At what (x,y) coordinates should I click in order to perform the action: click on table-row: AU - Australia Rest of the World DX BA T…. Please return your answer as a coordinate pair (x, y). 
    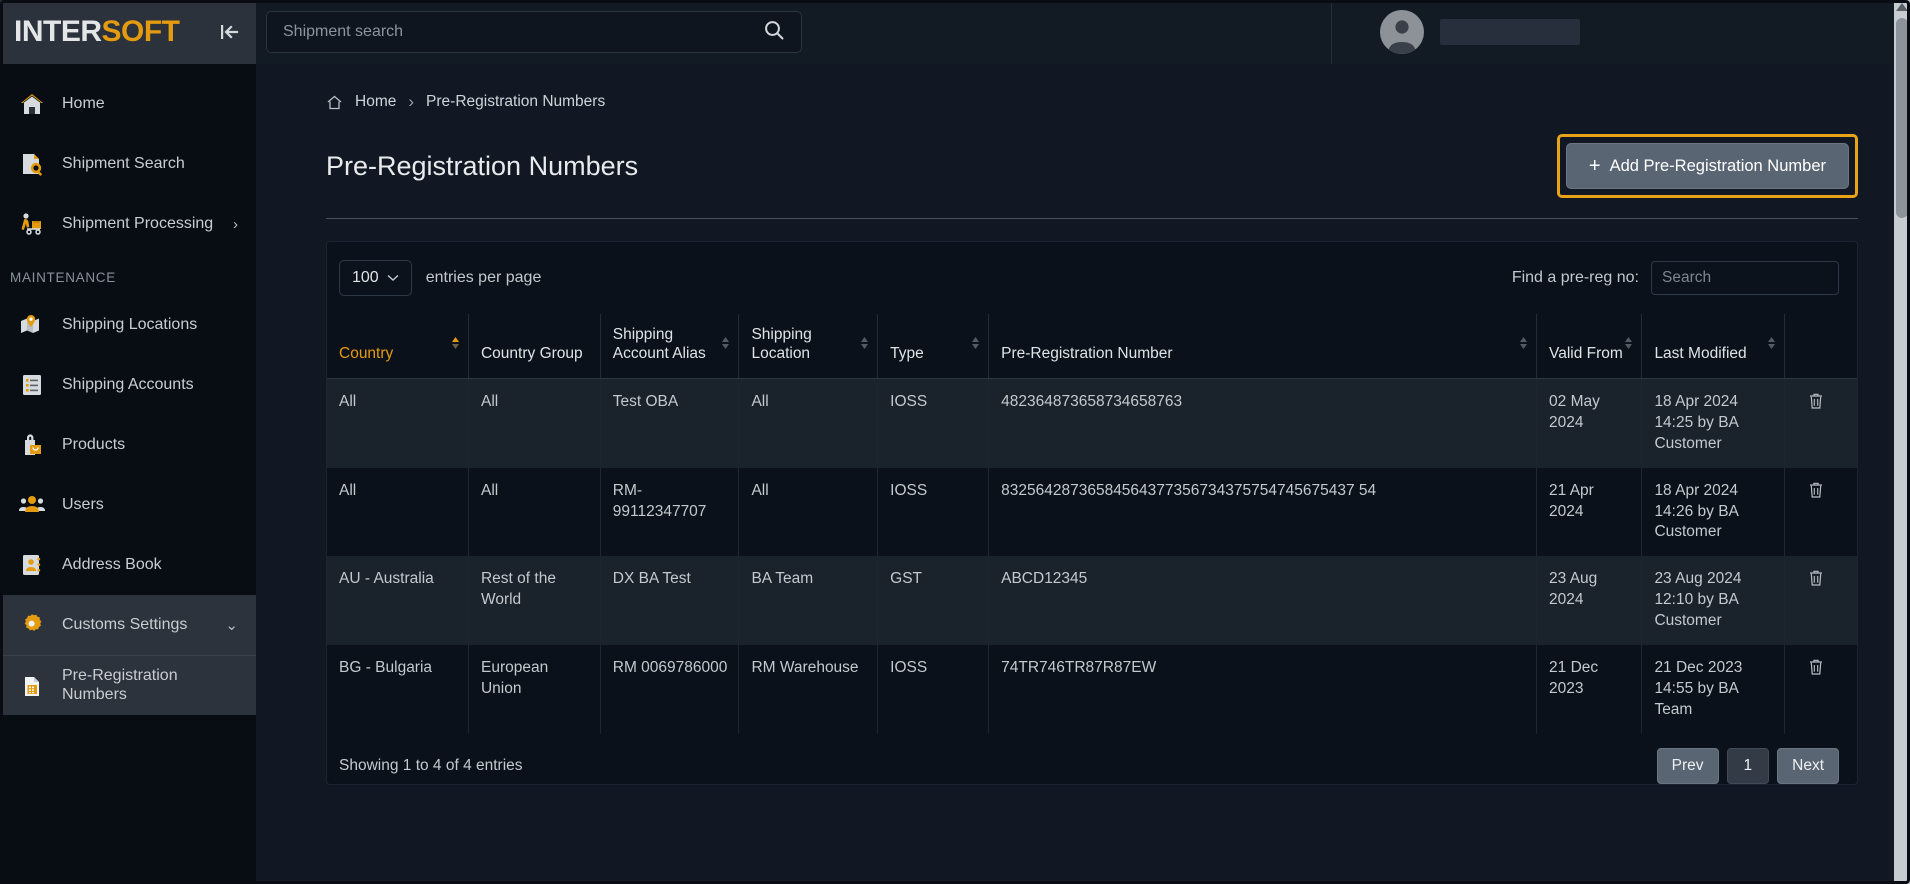
    Looking at the image, I should click on (1092, 601).